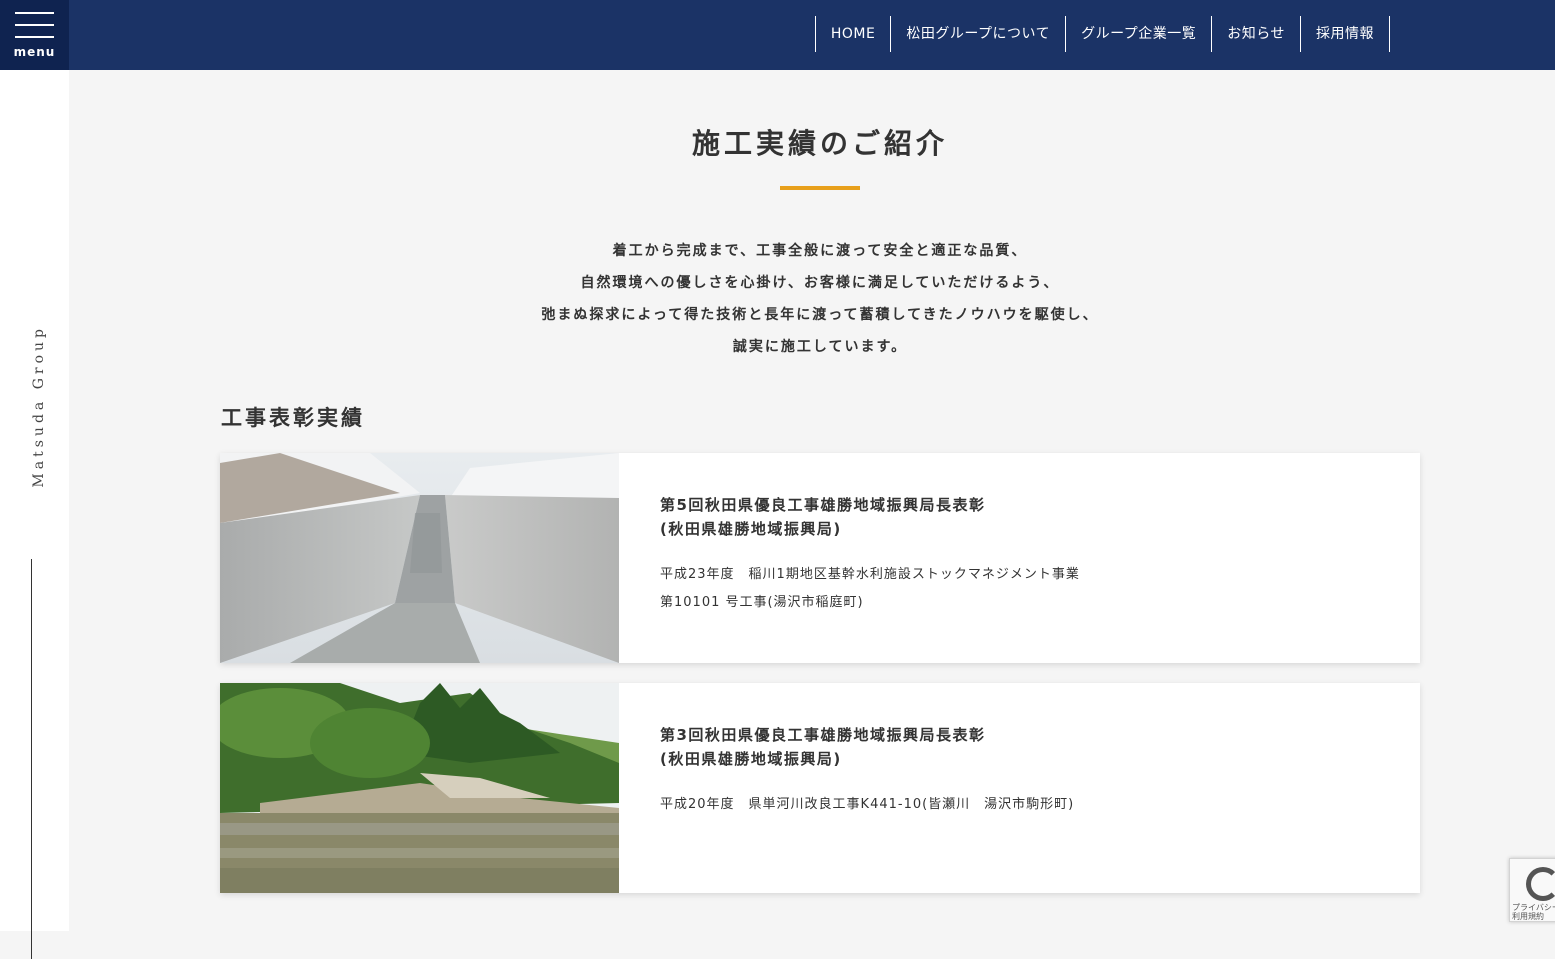 Image resolution: width=1555 pixels, height=959 pixels. Describe the element at coordinates (823, 505) in the screenshot. I see `card-heading-line: 第5回秋田県優良工事雄勝地域振興局長表彰` at that location.